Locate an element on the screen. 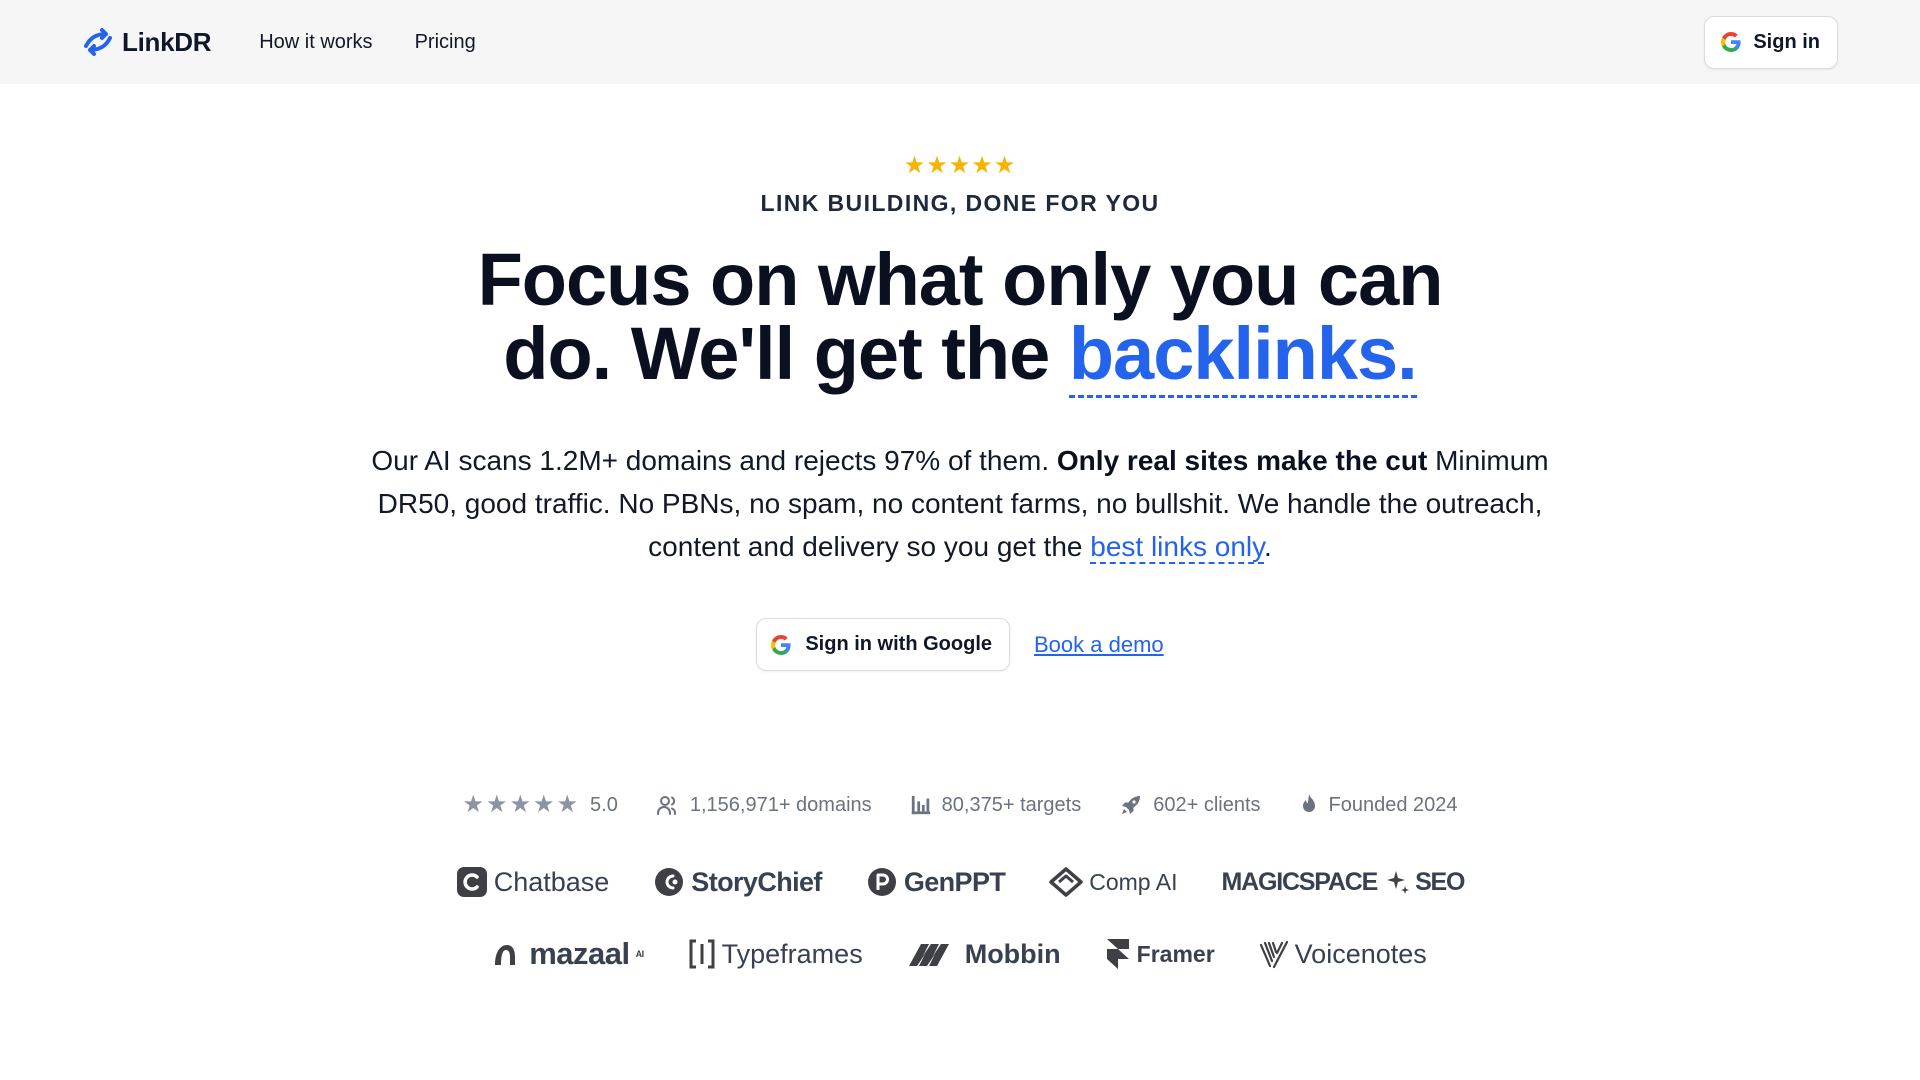 The image size is (1920, 1080). cta-row: Sign in with Google Book a demo is located at coordinates (960, 644).